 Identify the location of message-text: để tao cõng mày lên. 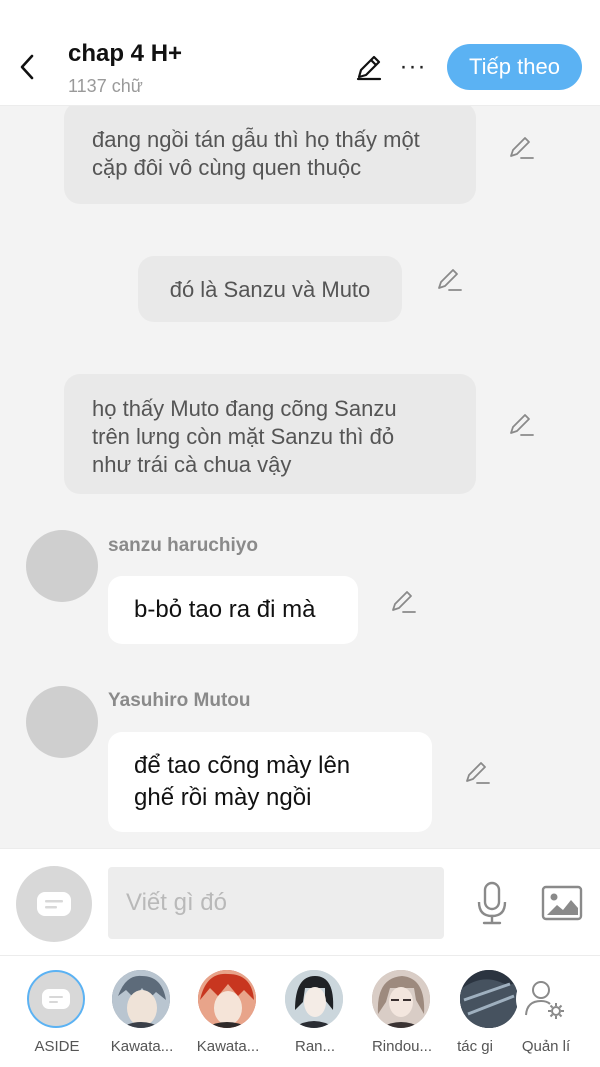
(242, 765).